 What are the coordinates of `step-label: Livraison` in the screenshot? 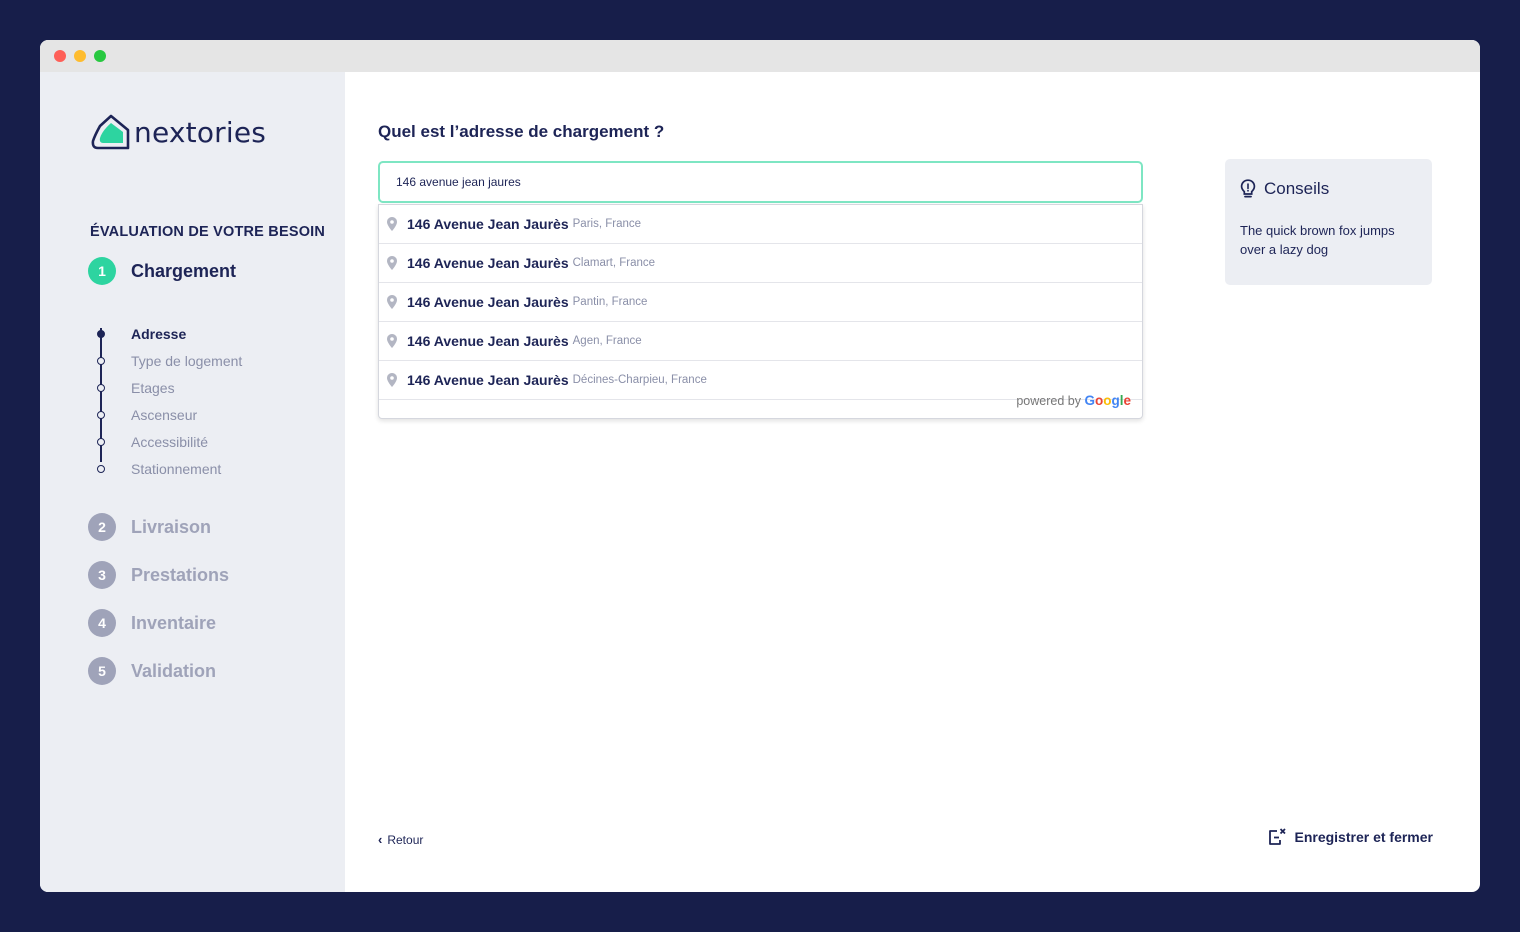 It's located at (171, 526).